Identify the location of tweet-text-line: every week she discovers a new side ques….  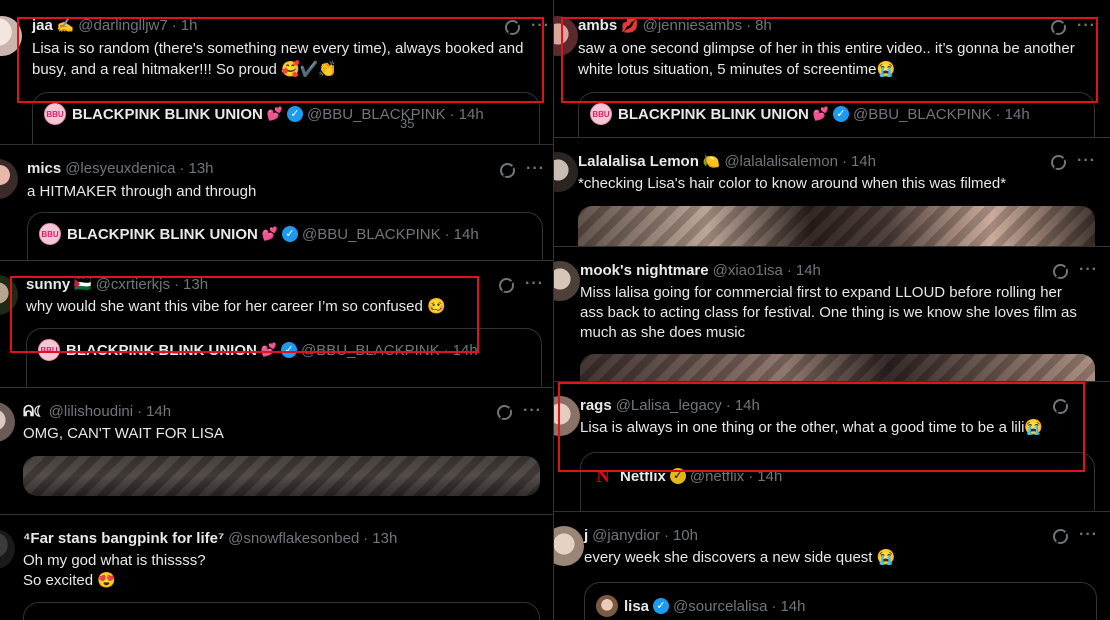
(740, 557).